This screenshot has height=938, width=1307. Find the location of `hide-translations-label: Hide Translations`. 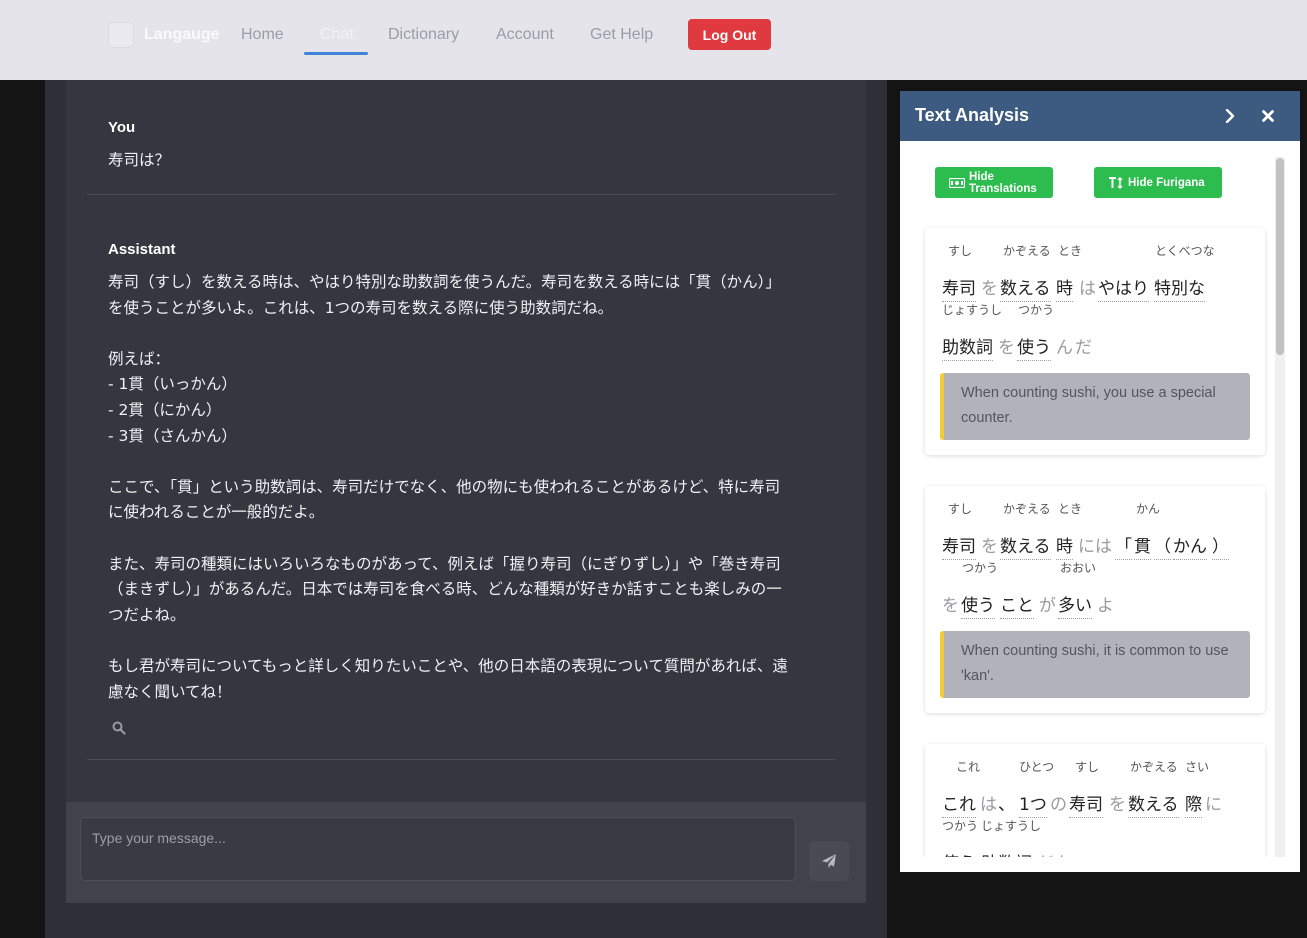

hide-translations-label: Hide Translations is located at coordinates (1003, 182).